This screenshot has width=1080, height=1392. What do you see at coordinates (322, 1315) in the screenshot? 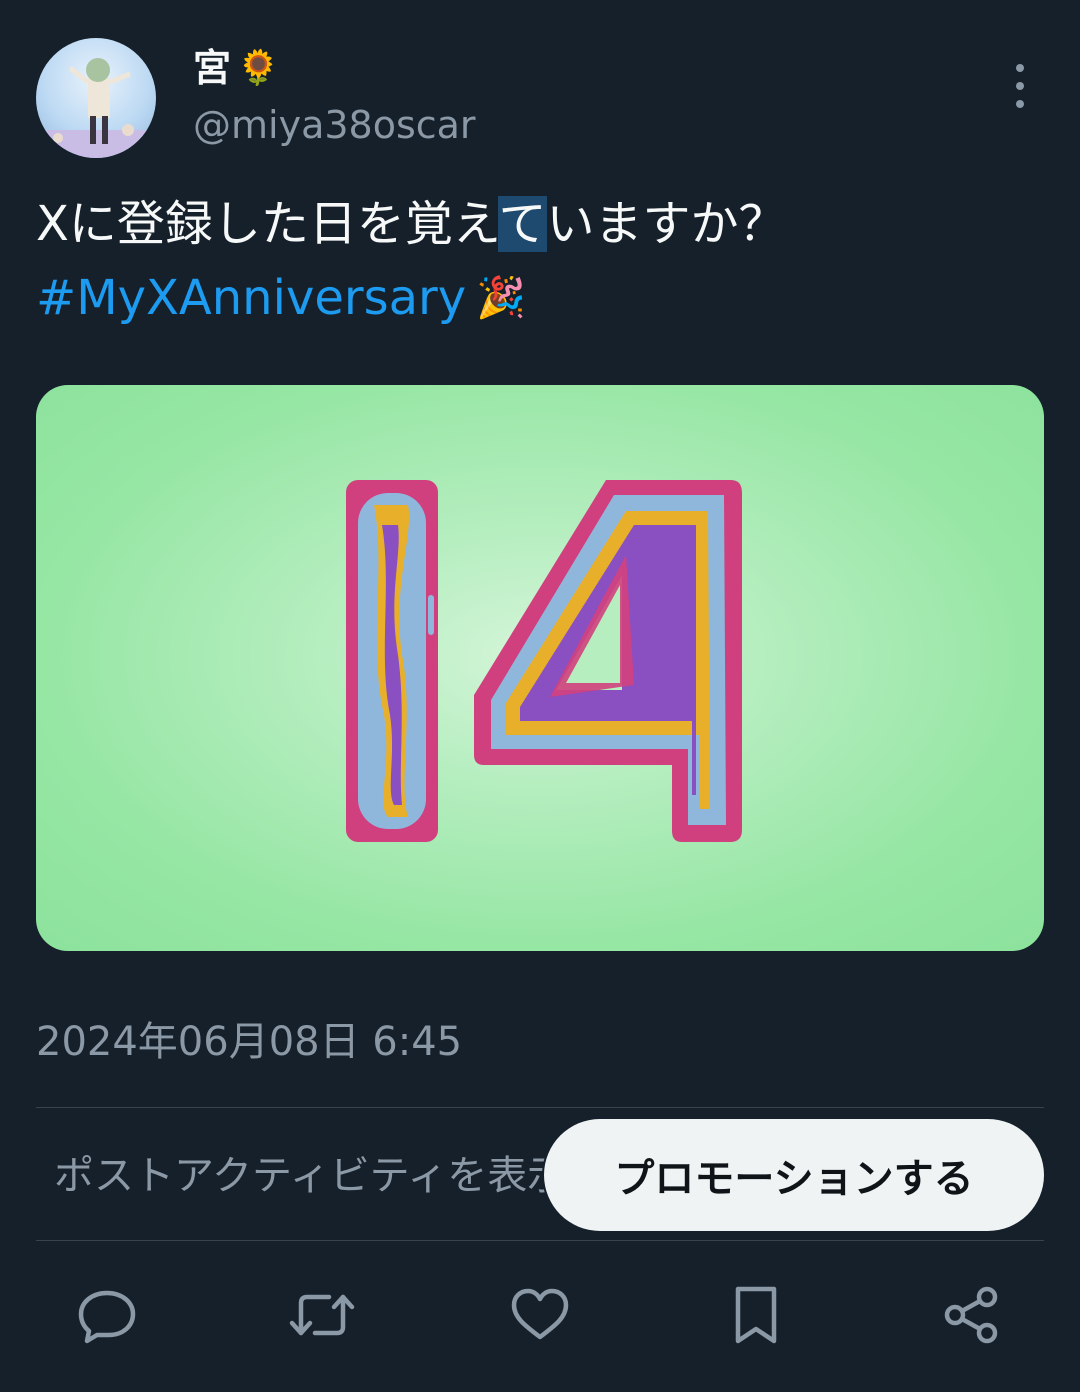
I see `retweet-icon` at bounding box center [322, 1315].